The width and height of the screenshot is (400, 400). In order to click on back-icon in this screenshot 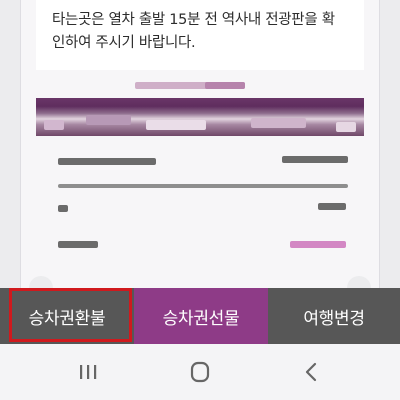, I will do `click(311, 372)`.